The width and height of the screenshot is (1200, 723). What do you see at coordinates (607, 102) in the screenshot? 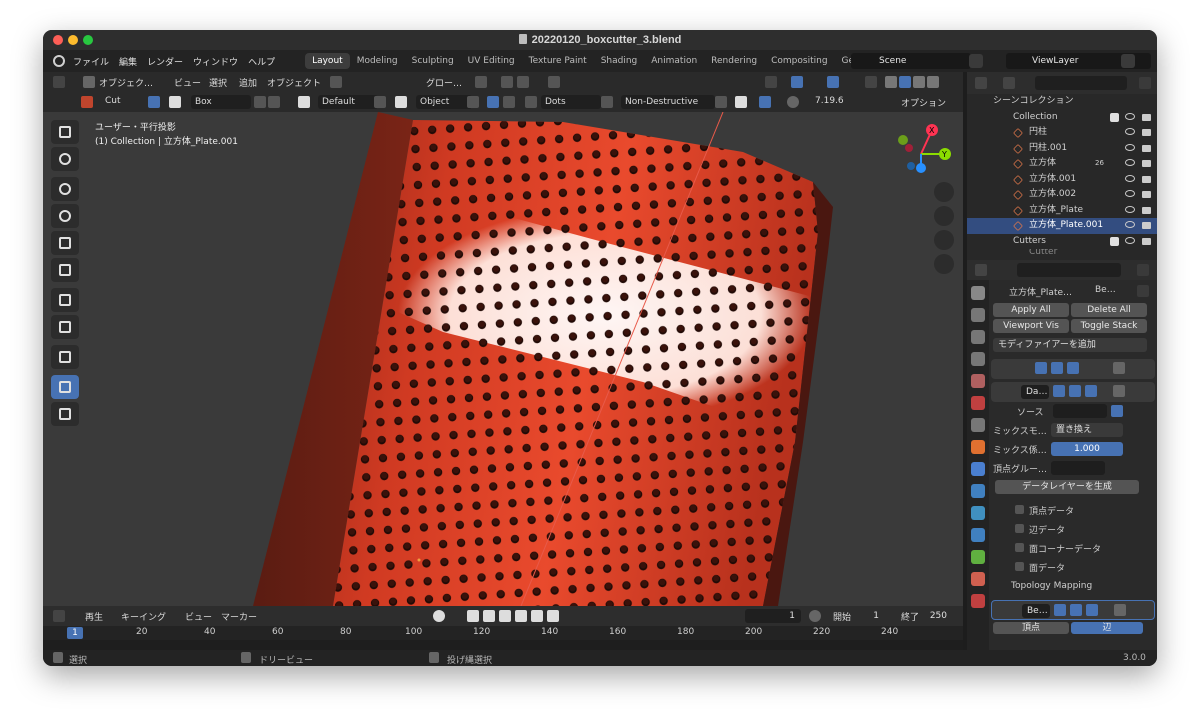
I see `mirror-icon` at bounding box center [607, 102].